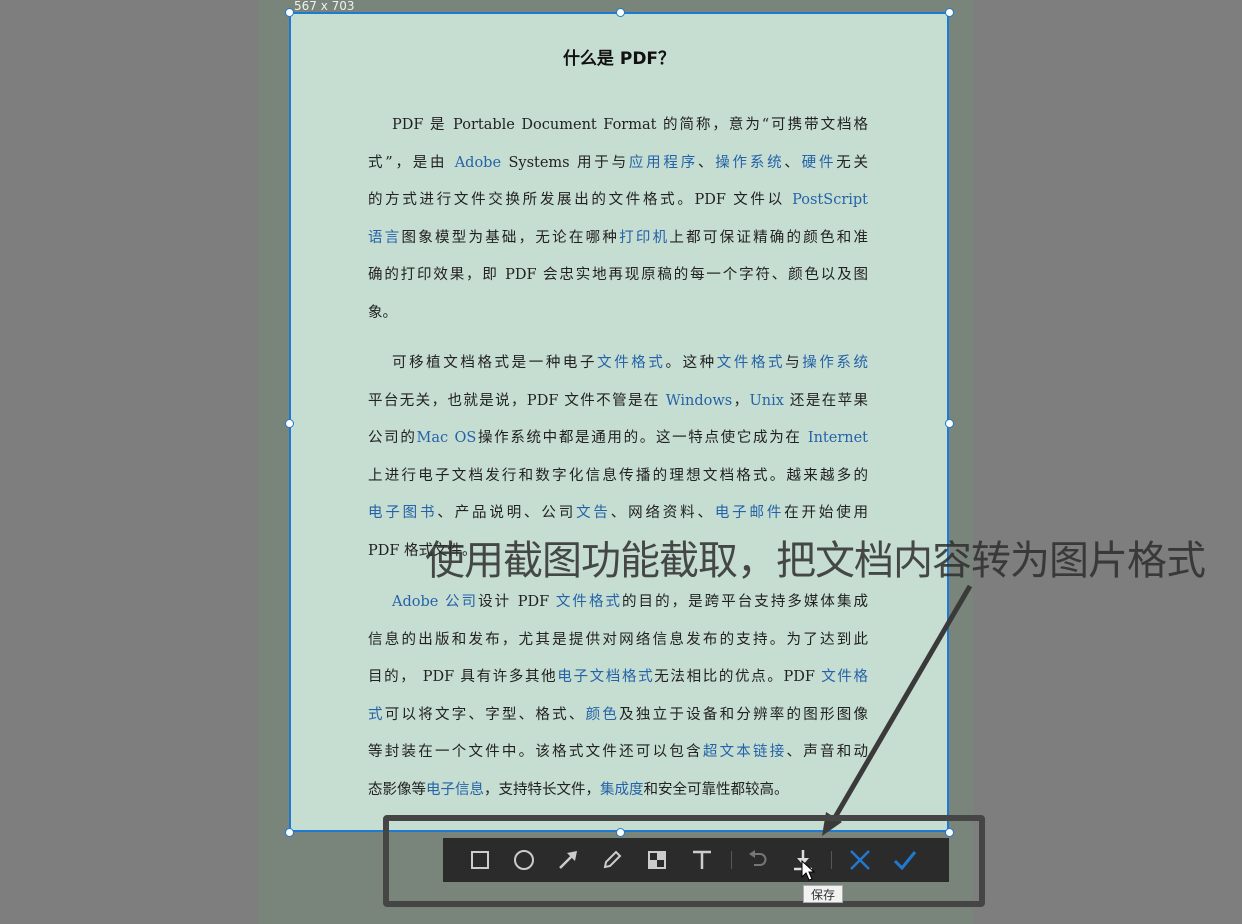 The width and height of the screenshot is (1242, 924). I want to click on close-icon, so click(860, 860).